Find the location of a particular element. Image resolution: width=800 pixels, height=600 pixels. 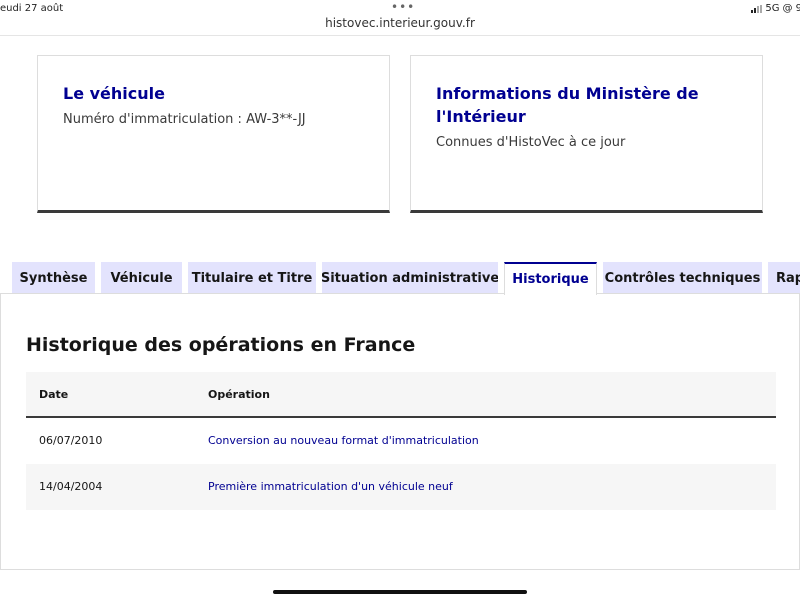

vehicle-card-title: Le véhicule is located at coordinates (114, 93).